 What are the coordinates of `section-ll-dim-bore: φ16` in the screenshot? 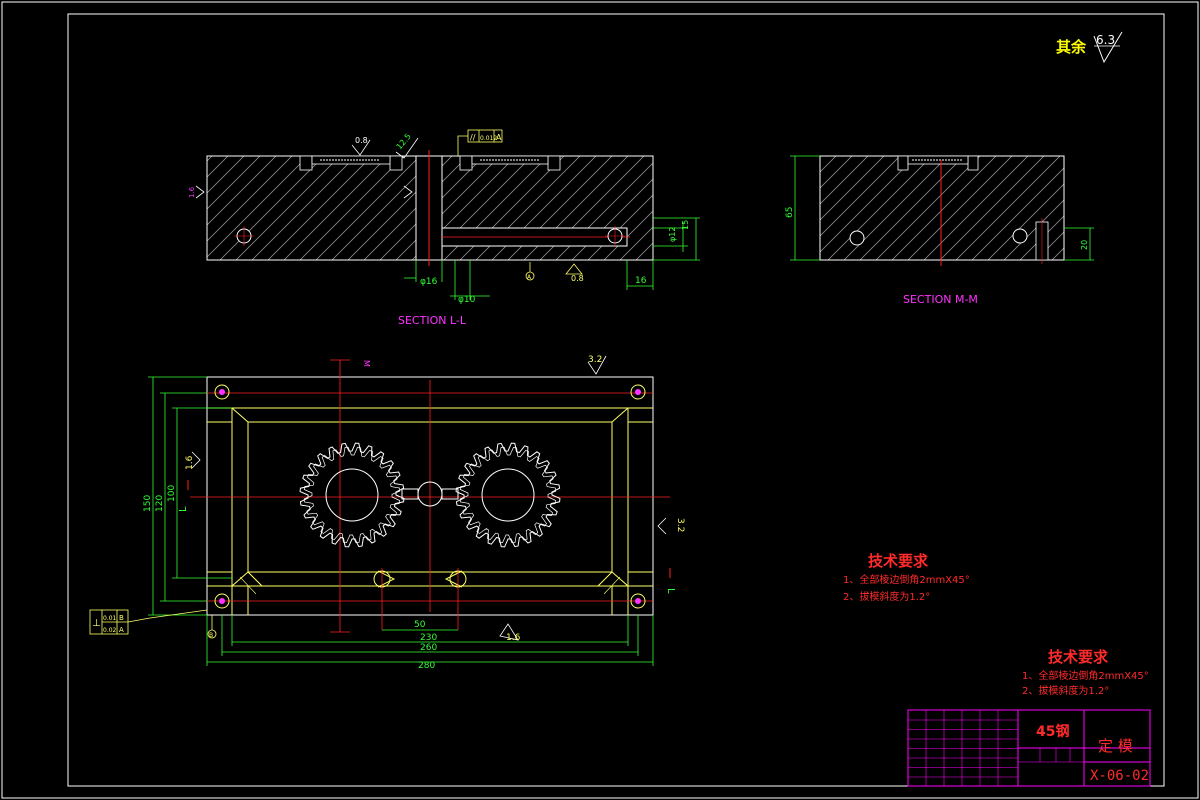 It's located at (429, 282).